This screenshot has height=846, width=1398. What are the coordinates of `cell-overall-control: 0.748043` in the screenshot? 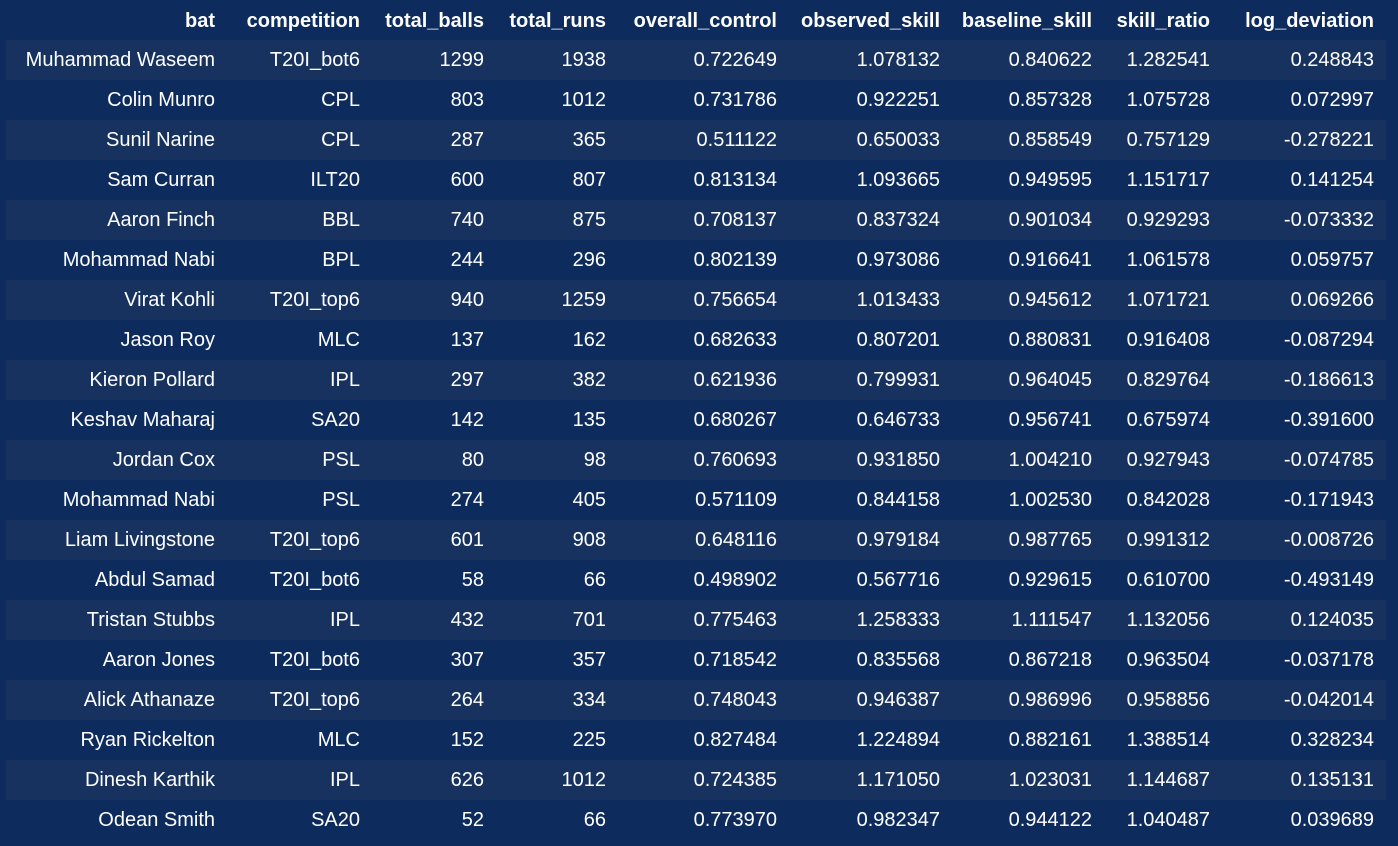 It's located at (703, 700).